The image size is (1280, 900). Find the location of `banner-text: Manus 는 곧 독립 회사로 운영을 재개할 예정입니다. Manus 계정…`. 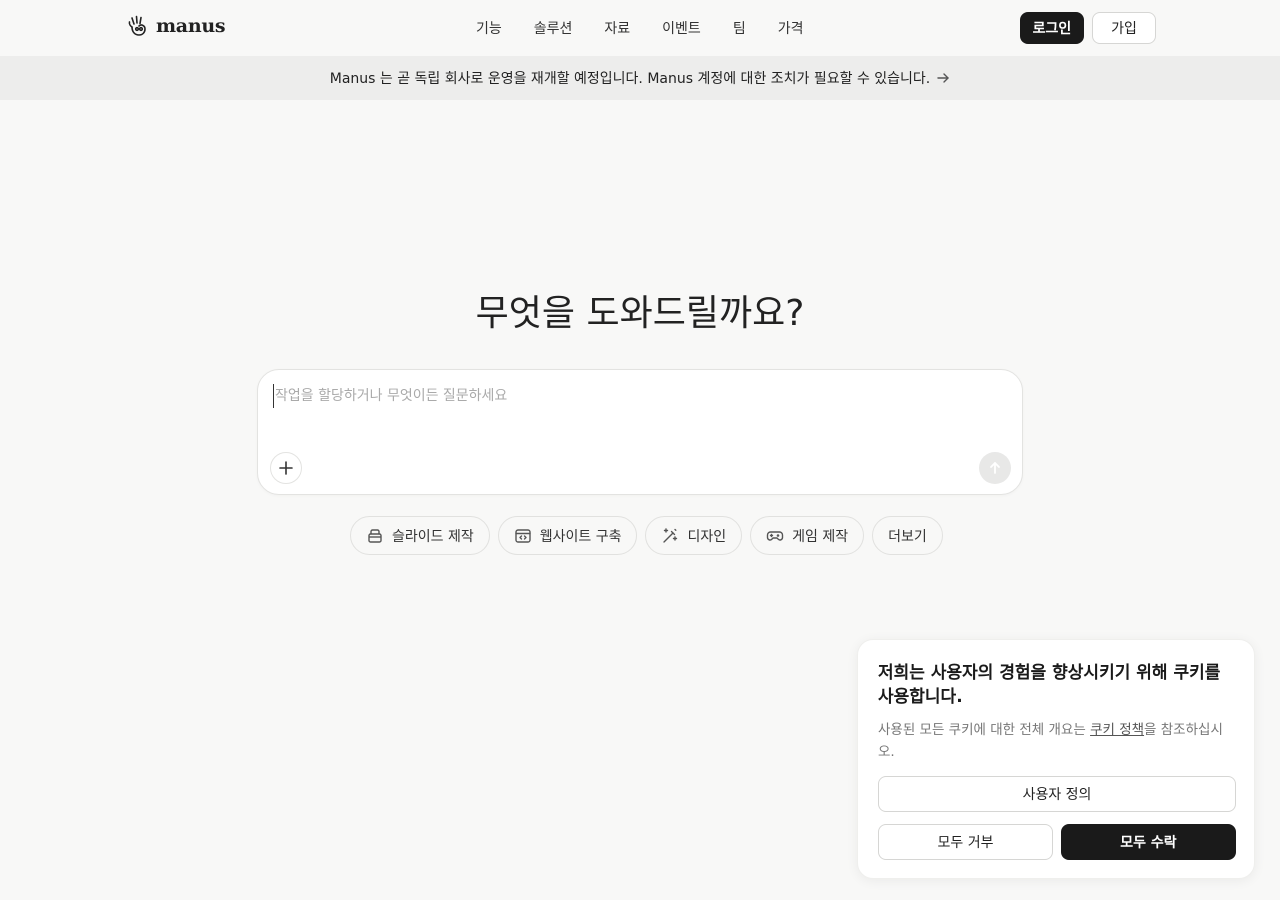

banner-text: Manus 는 곧 독립 회사로 운영을 재개할 예정입니다. Manus 계정… is located at coordinates (630, 79).